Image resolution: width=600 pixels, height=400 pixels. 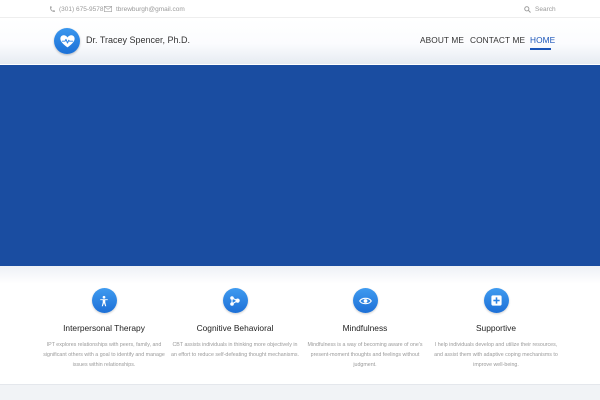 I want to click on search-input: Search, so click(x=545, y=9).